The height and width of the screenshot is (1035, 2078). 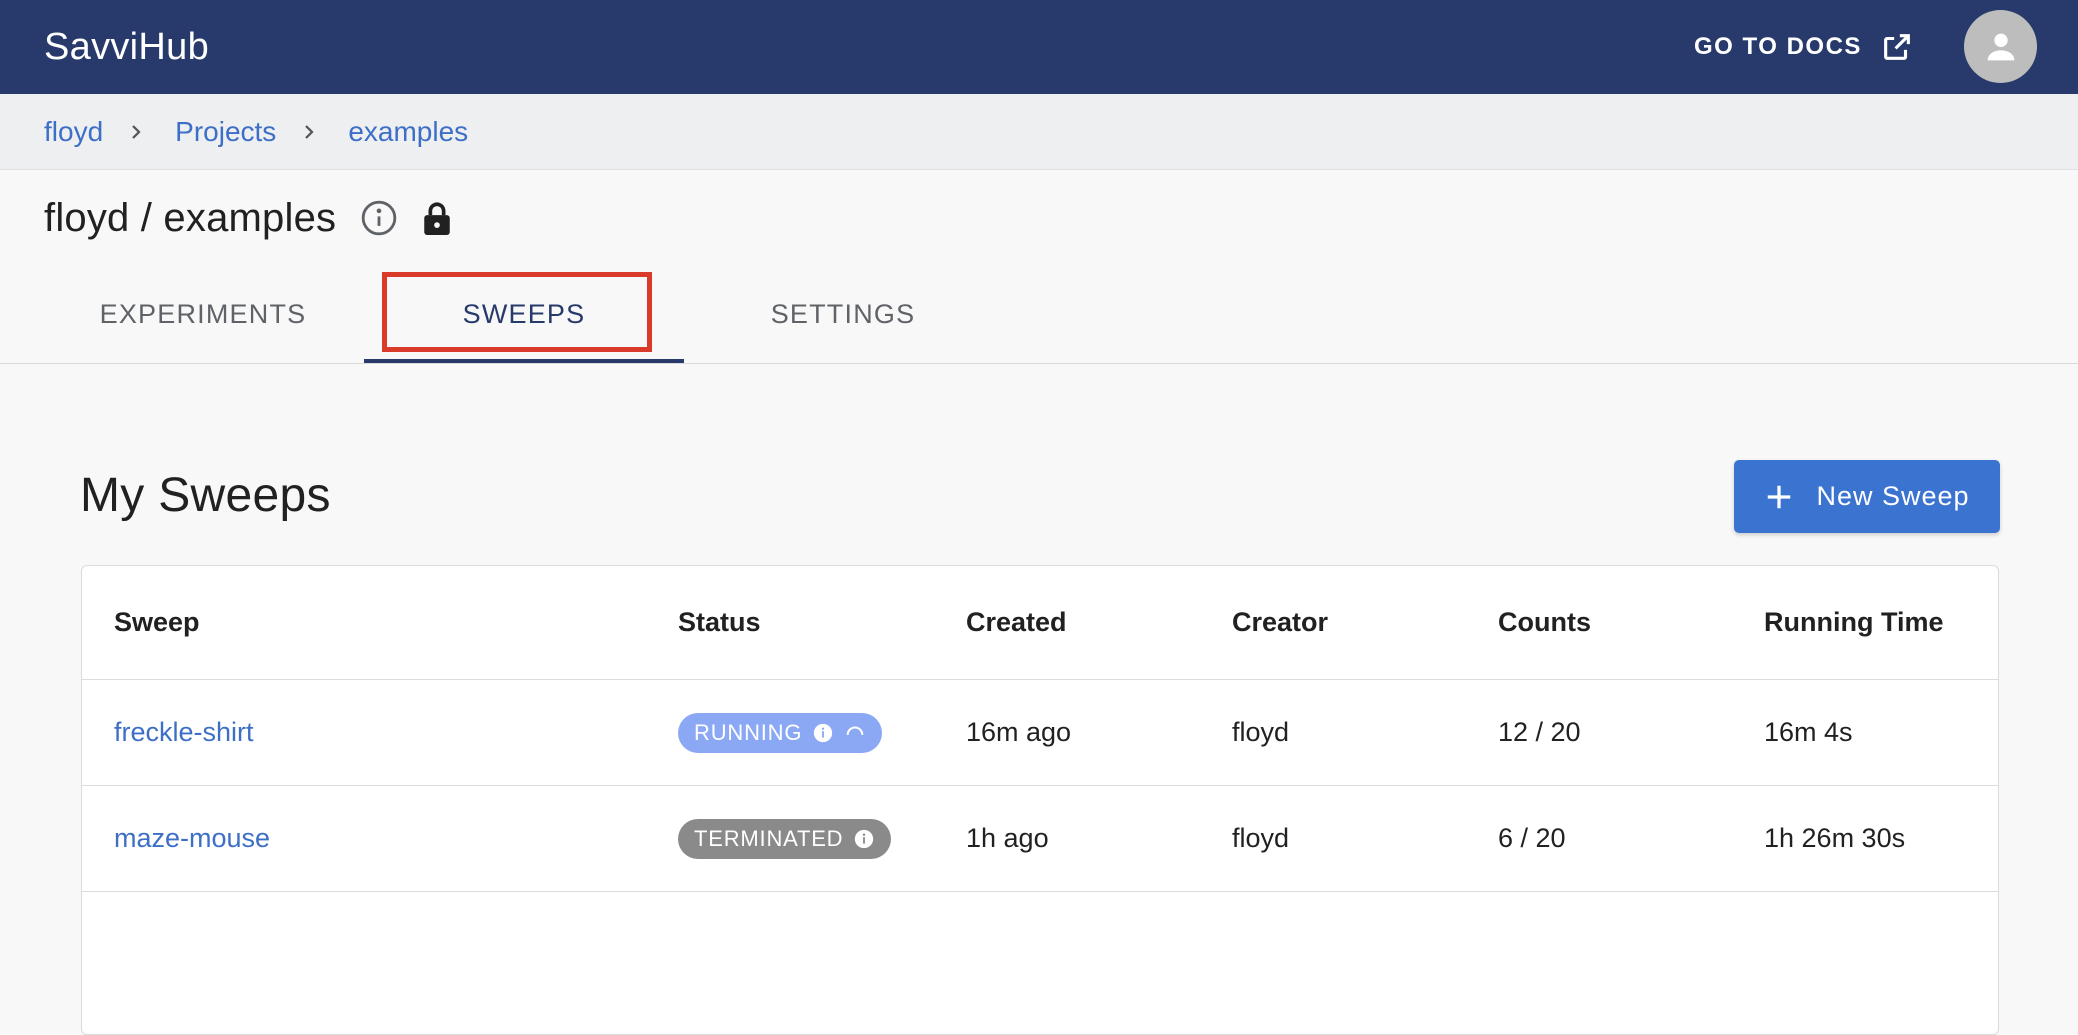 I want to click on user-avatar, so click(x=2000, y=46).